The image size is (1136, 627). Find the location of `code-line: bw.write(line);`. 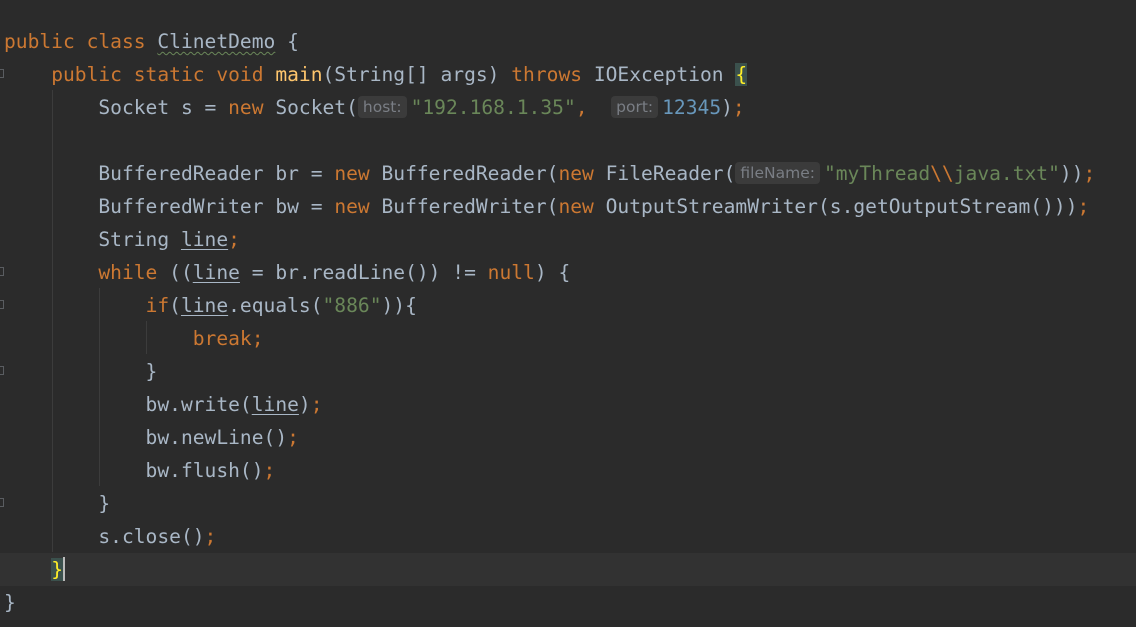

code-line: bw.write(line); is located at coordinates (568, 404).